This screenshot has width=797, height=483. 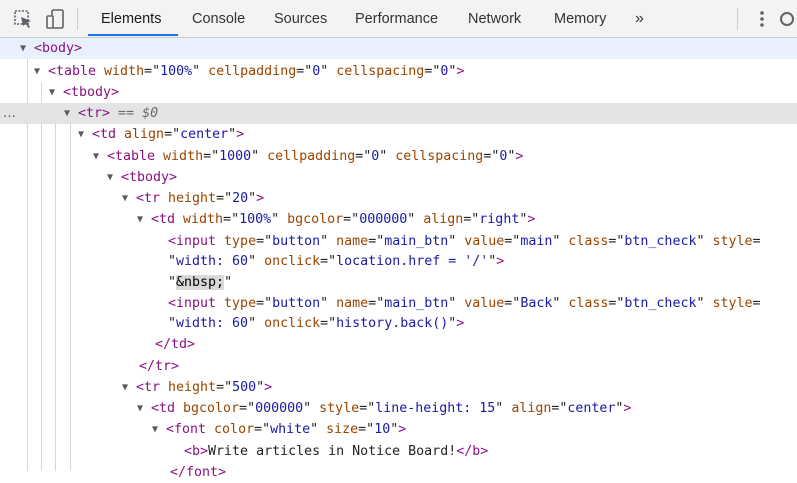 What do you see at coordinates (131, 18) in the screenshot?
I see `tab-elements: Elements` at bounding box center [131, 18].